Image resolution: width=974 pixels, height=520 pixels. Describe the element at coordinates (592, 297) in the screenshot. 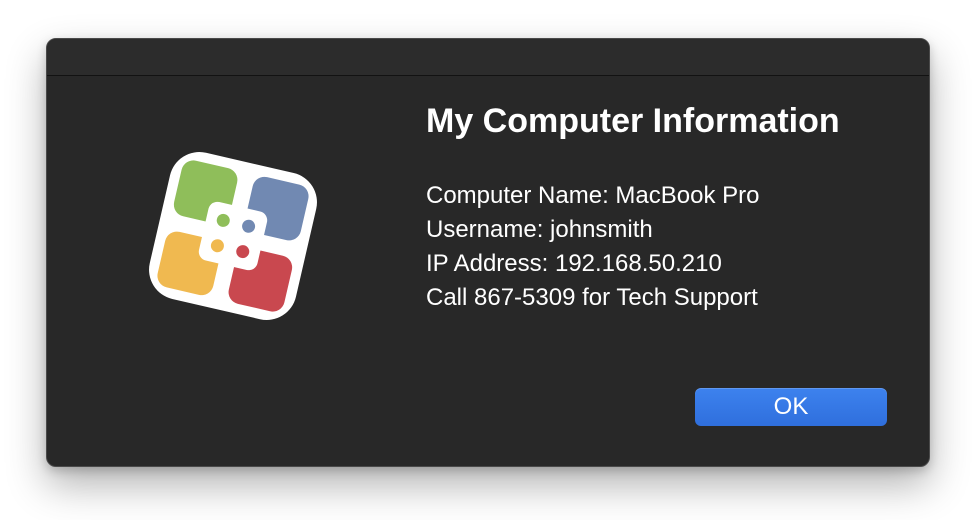

I see `tech-support-text: Call 867-5309 for Tech Support` at that location.